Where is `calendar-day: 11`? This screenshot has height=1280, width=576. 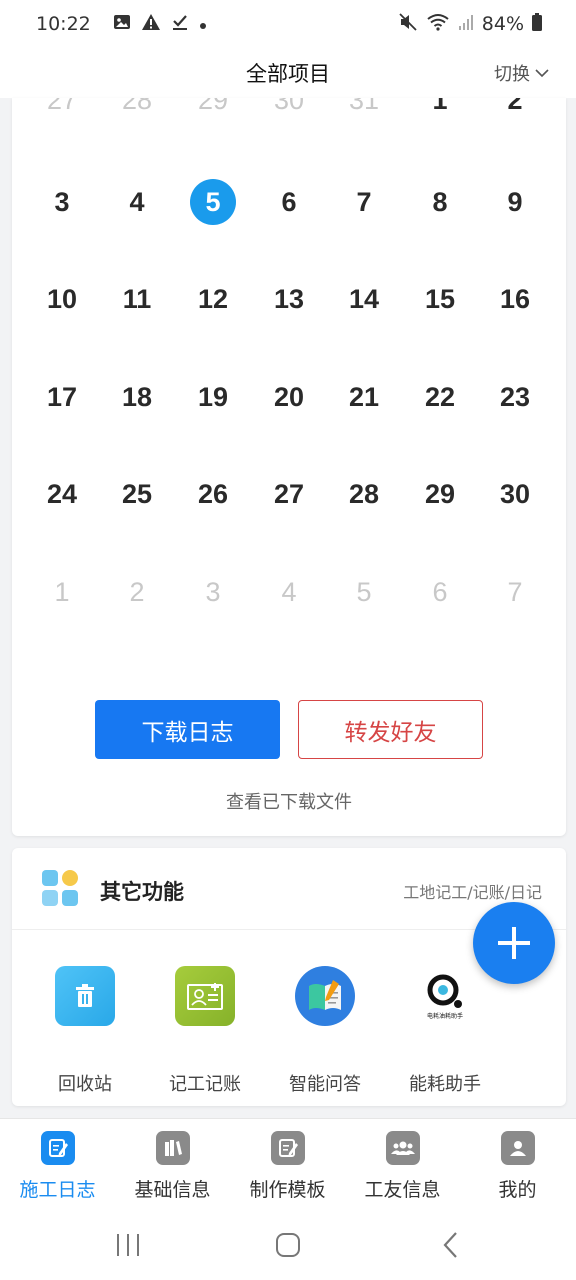 calendar-day: 11 is located at coordinates (137, 299).